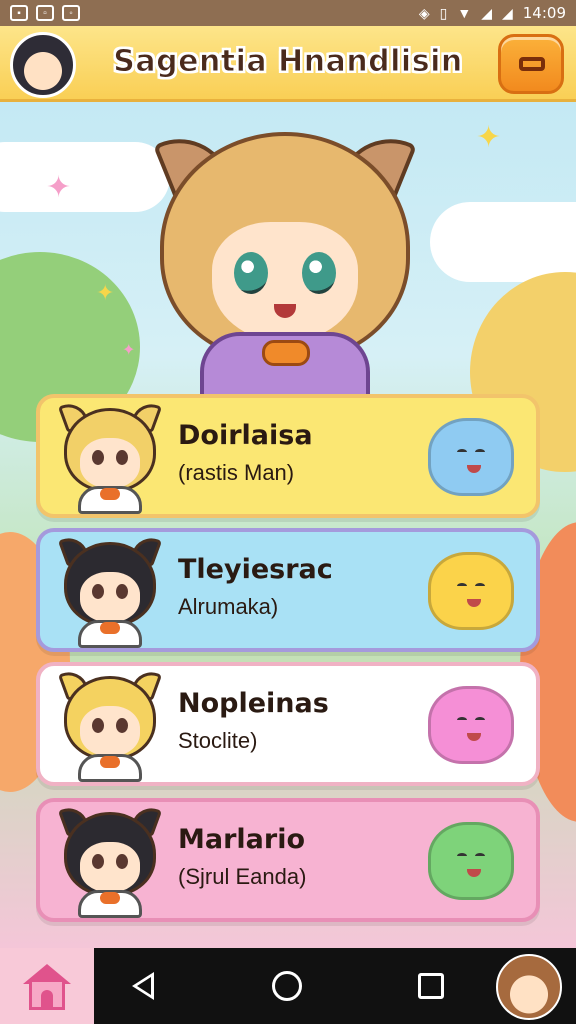 This screenshot has height=1024, width=576. I want to click on character-card: Marlario (Sjrul Eanda), so click(288, 860).